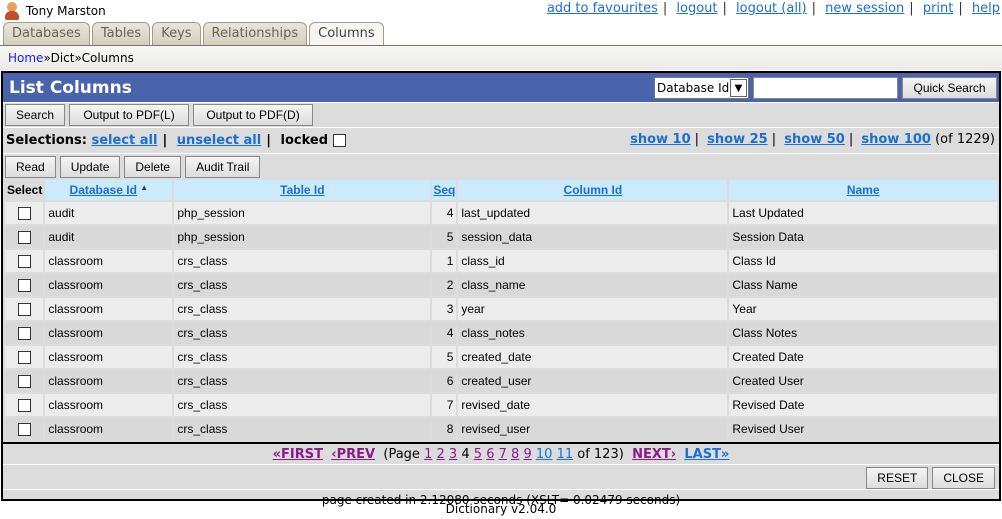  Describe the element at coordinates (298, 454) in the screenshot. I see `first-page-link: «FIRST` at that location.